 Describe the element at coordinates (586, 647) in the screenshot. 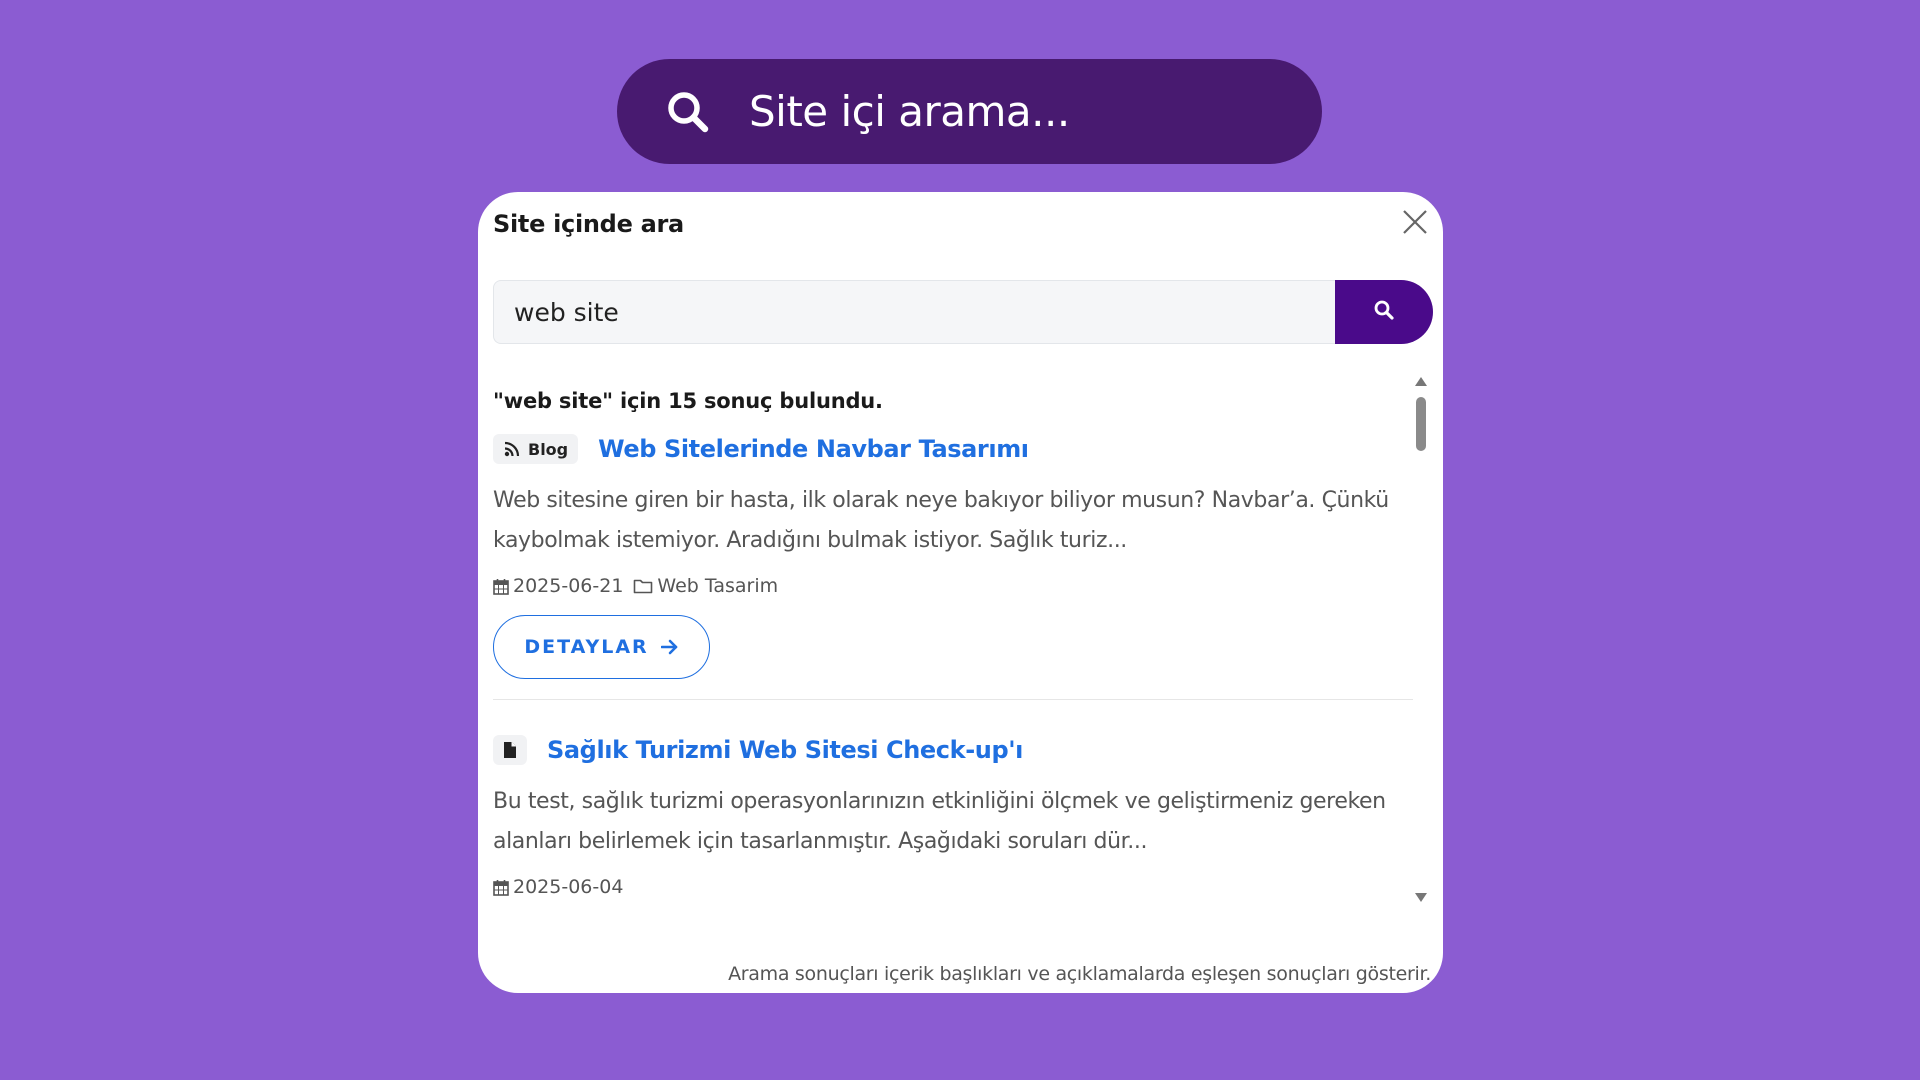

I see `details-button-label: DETAYLAR` at that location.